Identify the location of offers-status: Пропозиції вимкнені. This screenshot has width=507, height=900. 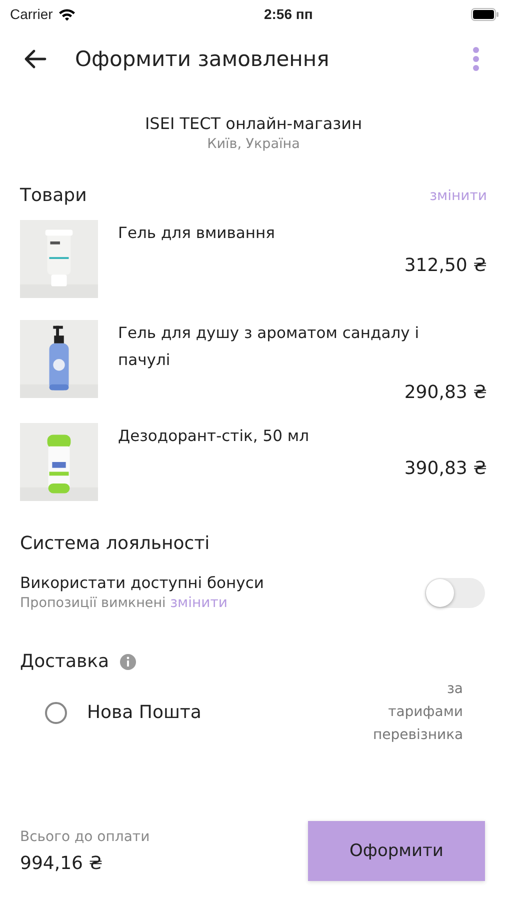
(93, 603).